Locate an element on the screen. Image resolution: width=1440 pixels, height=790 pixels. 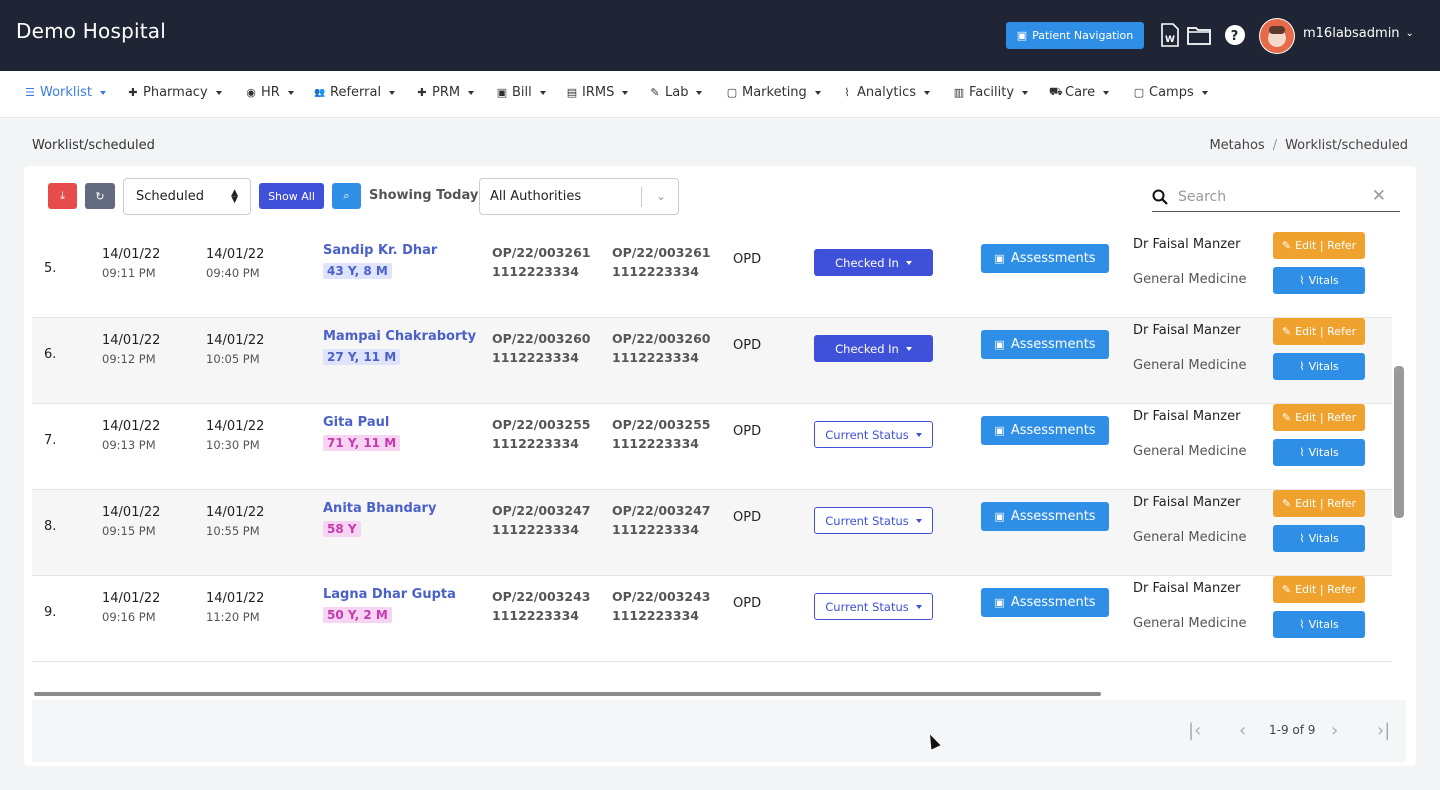
authorities-select: All Authorities ⌄ is located at coordinates (579, 196).